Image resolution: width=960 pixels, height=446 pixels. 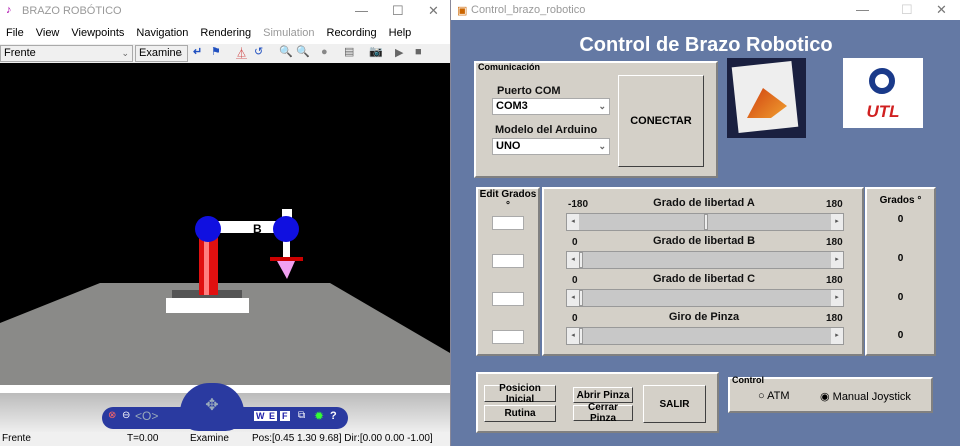 I want to click on joint-a, so click(x=208, y=229).